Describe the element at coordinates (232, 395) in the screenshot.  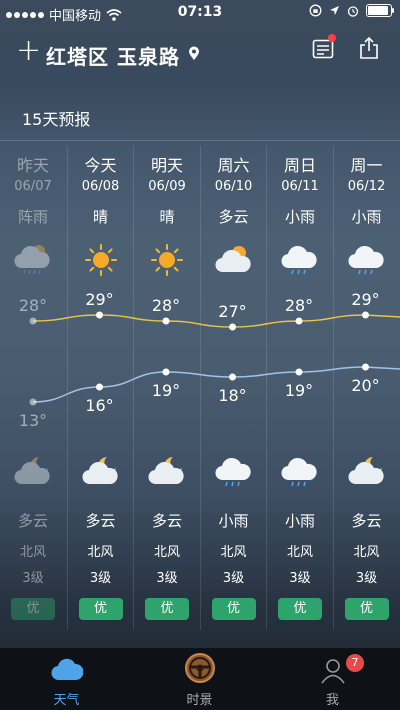
I see `low-temp-label: 18°` at that location.